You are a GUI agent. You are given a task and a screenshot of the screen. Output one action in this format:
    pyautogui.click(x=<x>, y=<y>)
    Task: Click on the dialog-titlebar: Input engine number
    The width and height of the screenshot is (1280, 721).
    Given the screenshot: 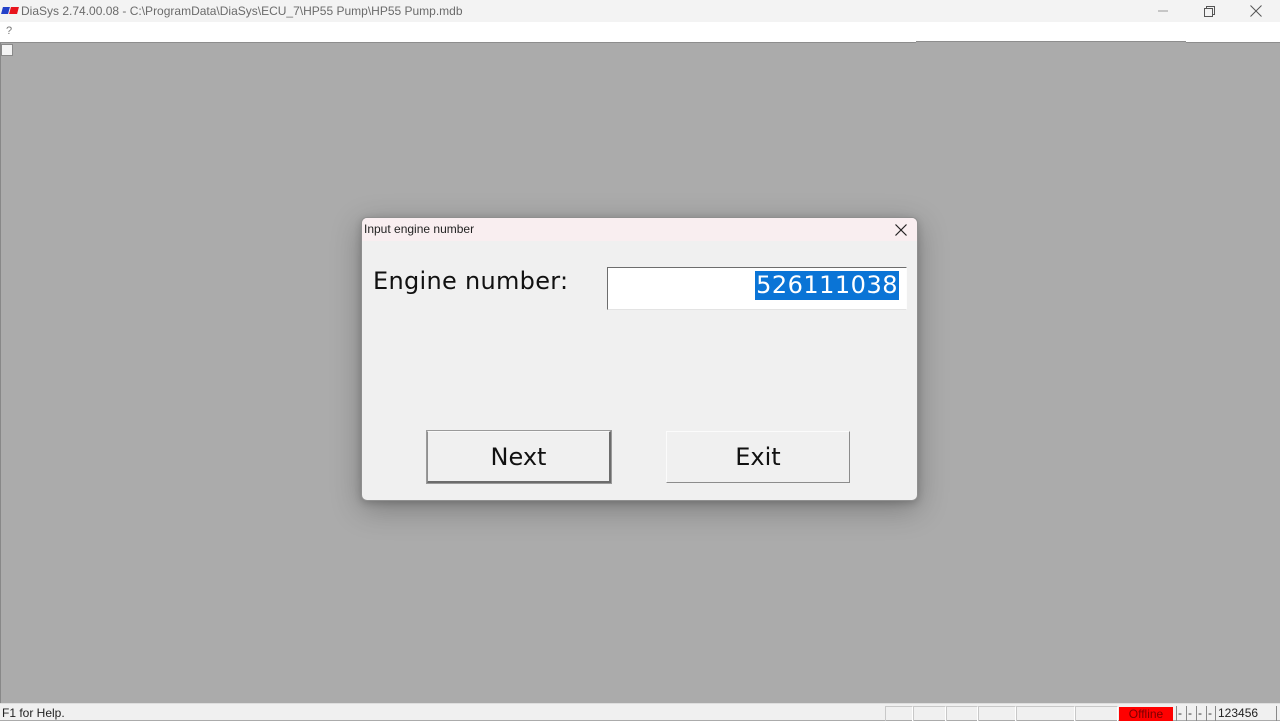 What is the action you would take?
    pyautogui.click(x=639, y=229)
    